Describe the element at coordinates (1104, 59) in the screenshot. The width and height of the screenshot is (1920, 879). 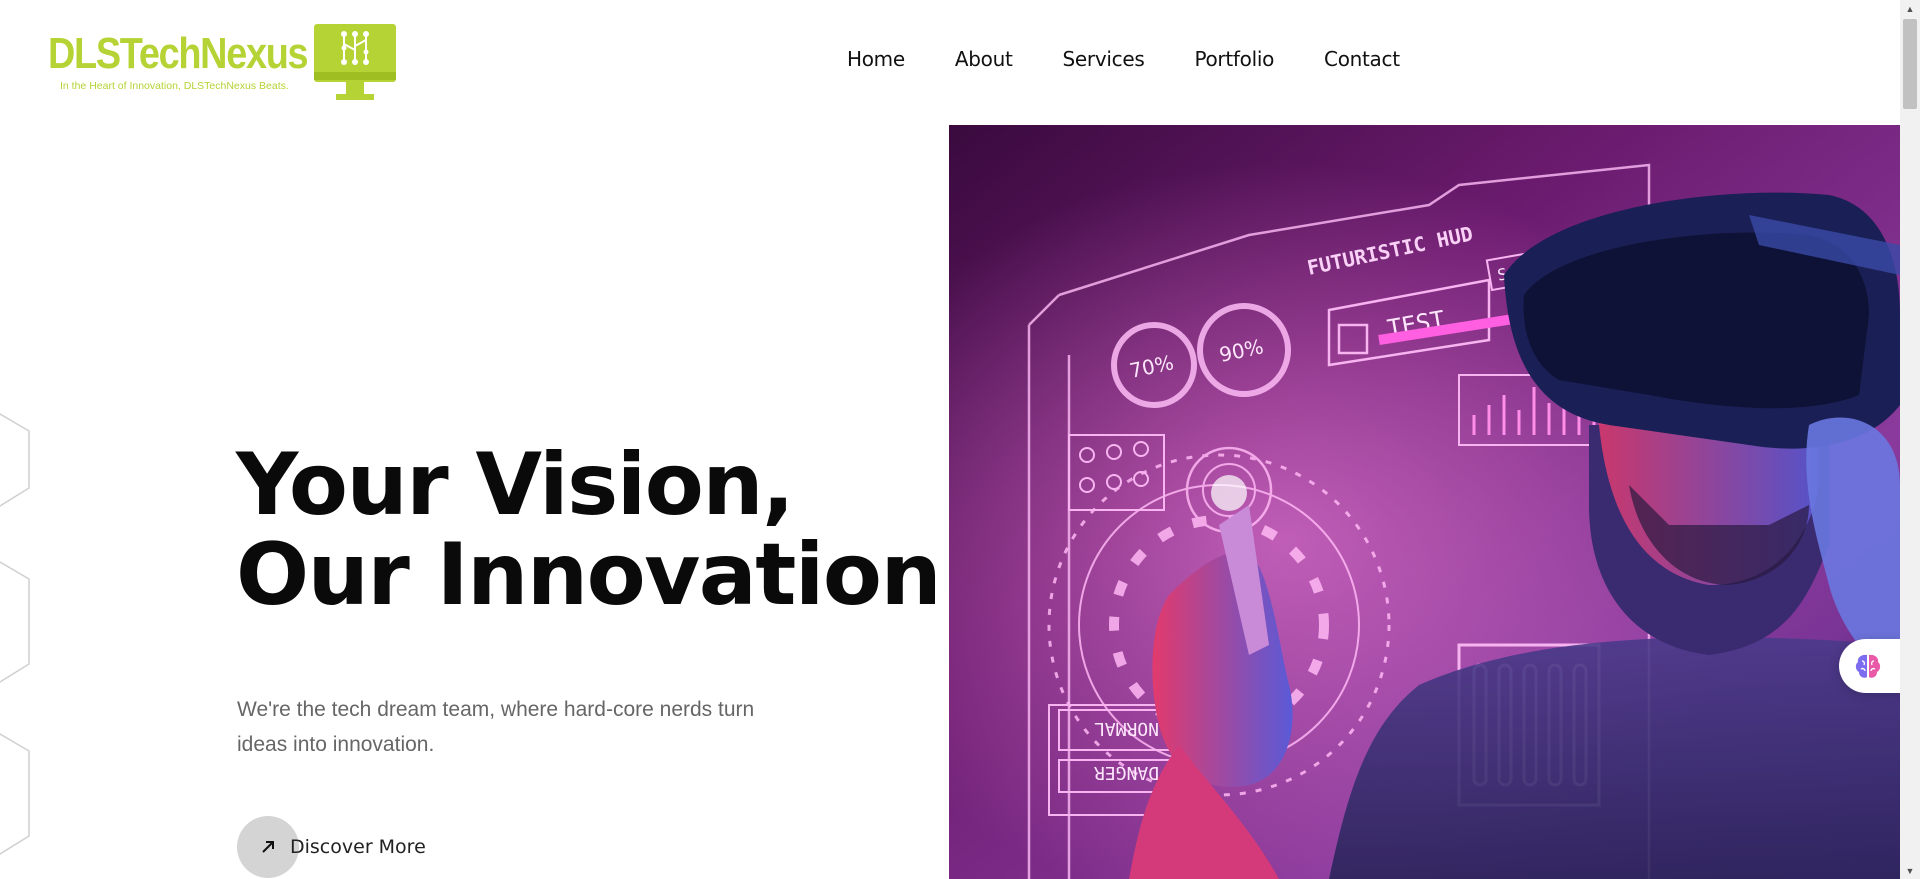
I see `nav-services: Services` at that location.